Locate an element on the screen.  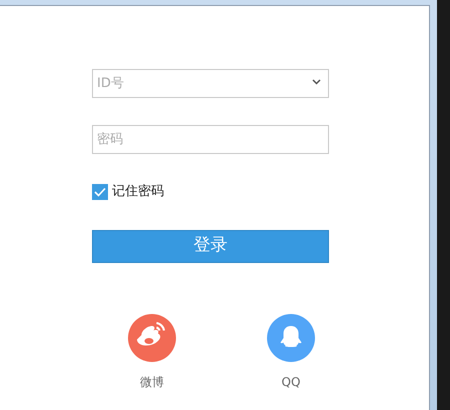
password-field: 密码 is located at coordinates (210, 139).